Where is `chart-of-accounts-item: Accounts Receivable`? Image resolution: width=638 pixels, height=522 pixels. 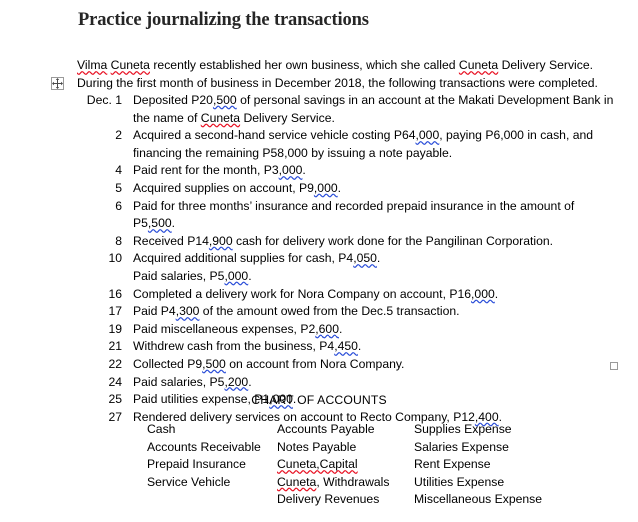
chart-of-accounts-item: Accounts Receivable is located at coordinates (212, 448).